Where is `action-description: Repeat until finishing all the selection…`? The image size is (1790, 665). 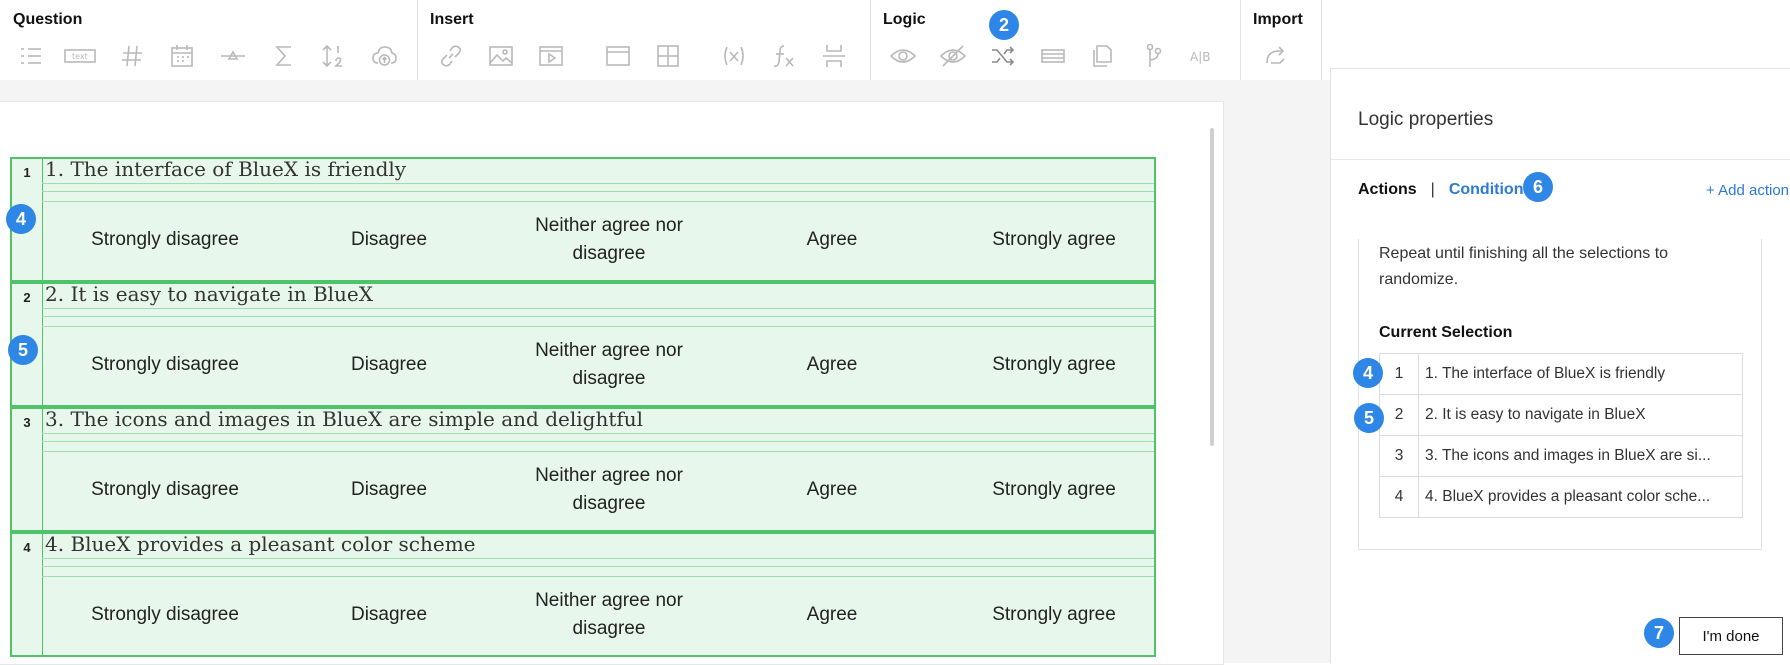 action-description: Repeat until finishing all the selection… is located at coordinates (1524, 266).